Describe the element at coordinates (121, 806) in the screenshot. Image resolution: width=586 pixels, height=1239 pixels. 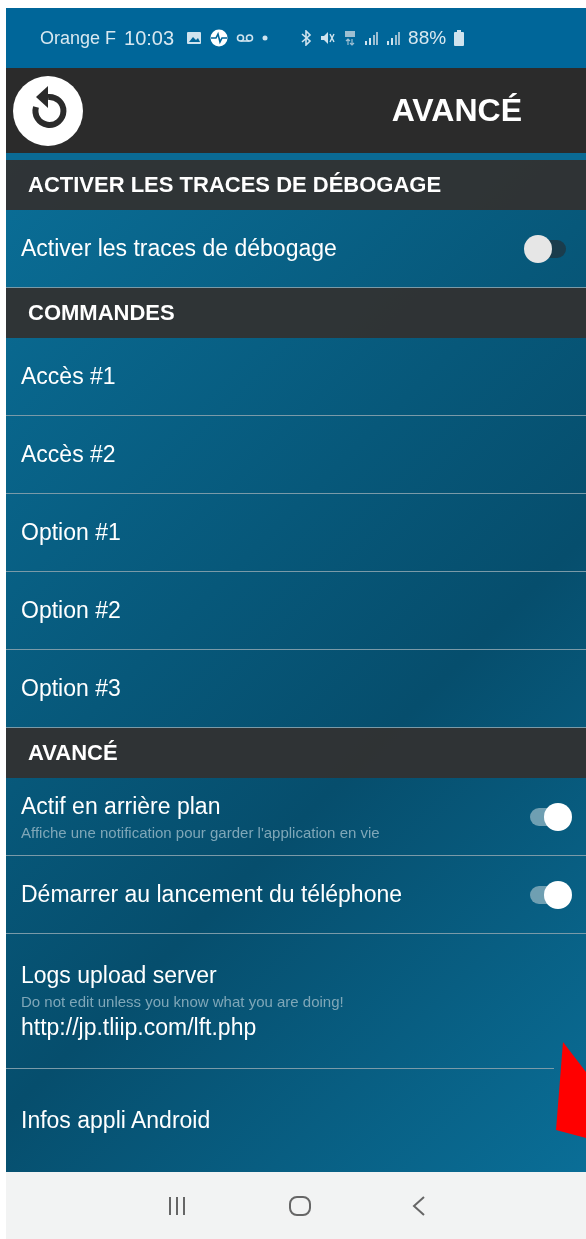
I see `setting-label: Actif en arrière plan` at that location.